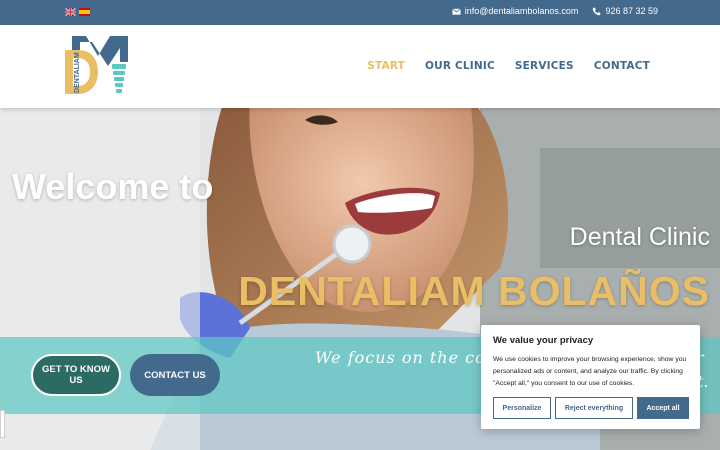 The image size is (720, 450). Describe the element at coordinates (594, 408) in the screenshot. I see `reject-everything-button: Reject everything` at that location.